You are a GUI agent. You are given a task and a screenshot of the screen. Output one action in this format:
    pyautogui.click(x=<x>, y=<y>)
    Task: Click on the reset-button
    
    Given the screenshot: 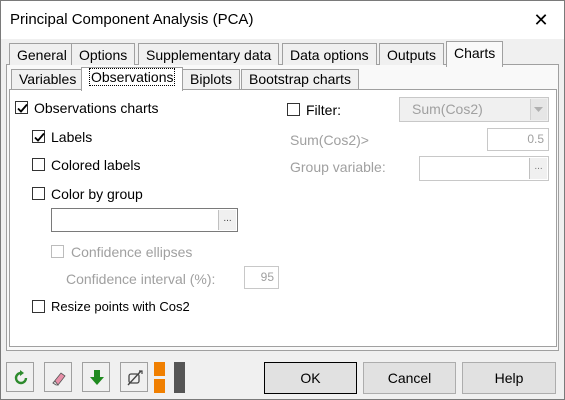 What is the action you would take?
    pyautogui.click(x=20, y=377)
    